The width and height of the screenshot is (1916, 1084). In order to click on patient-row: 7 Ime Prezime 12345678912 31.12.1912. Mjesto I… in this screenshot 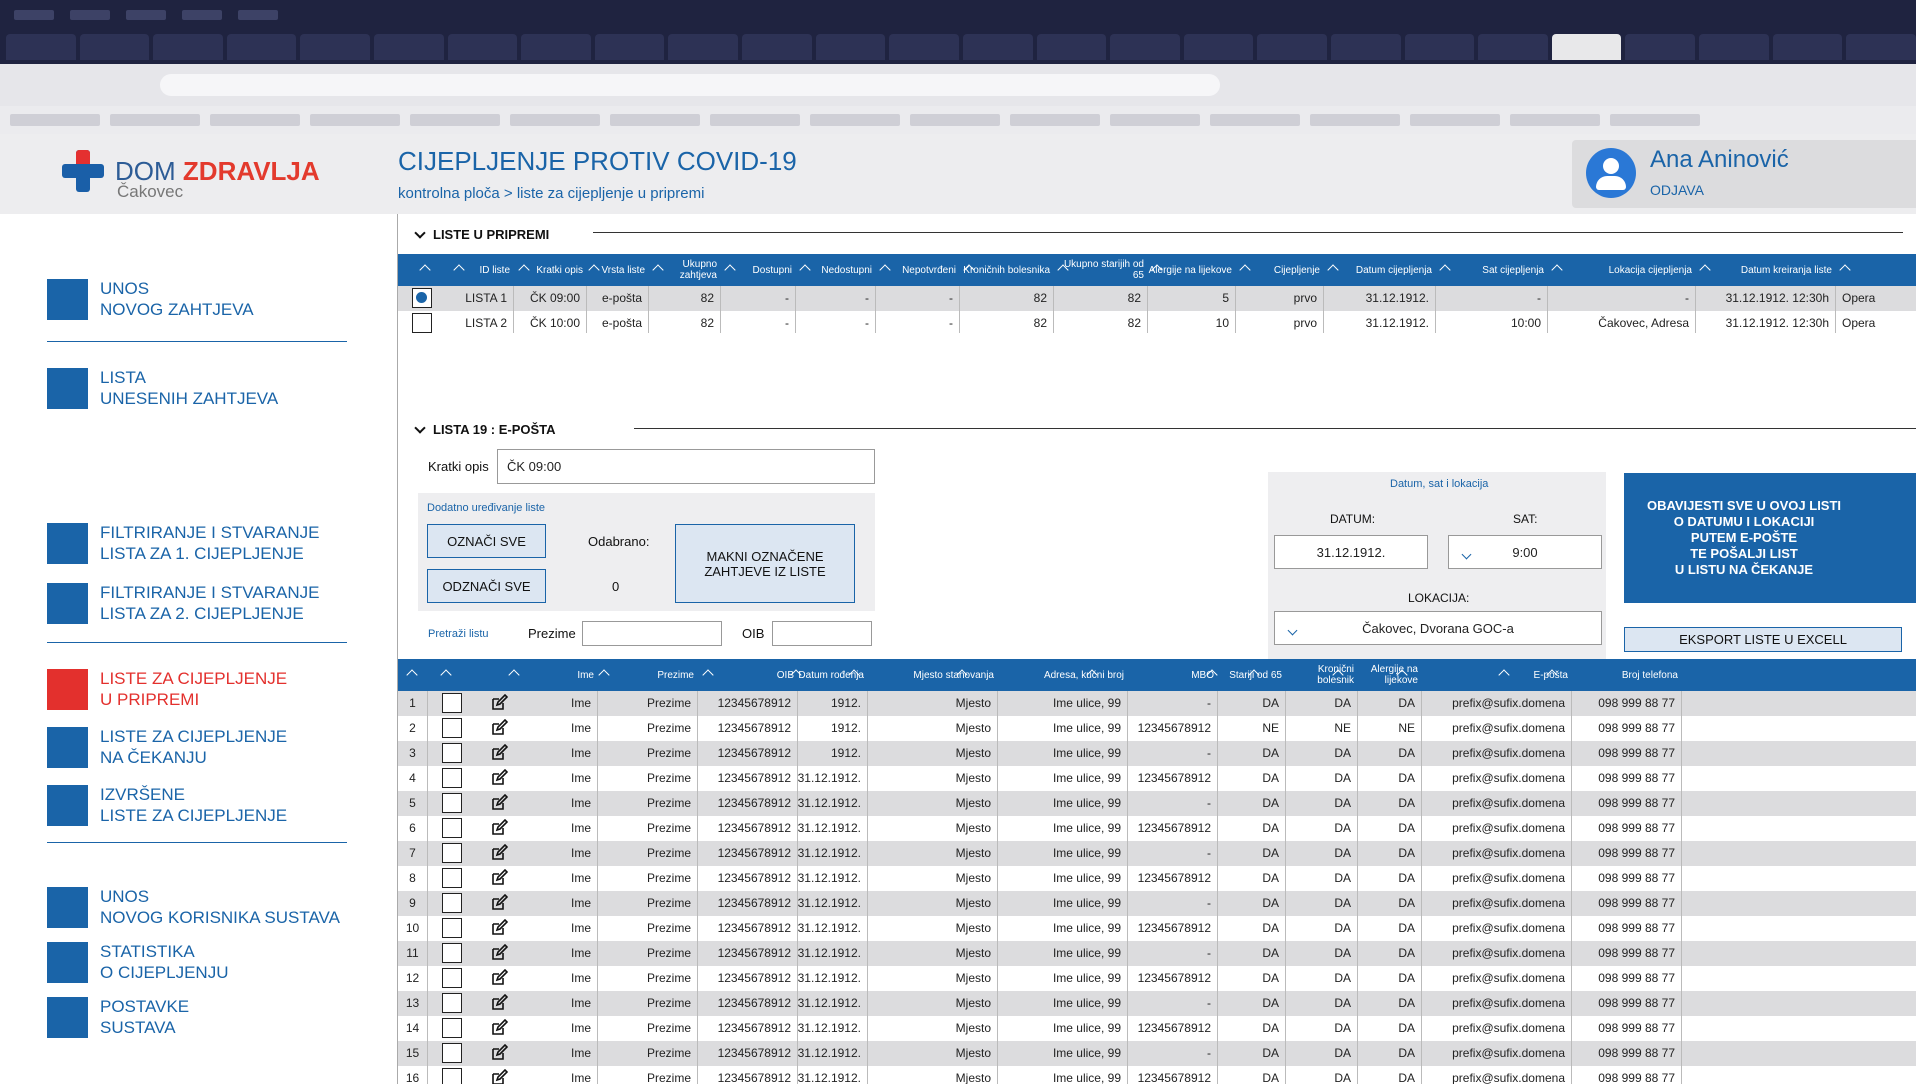, I will do `click(1157, 853)`.